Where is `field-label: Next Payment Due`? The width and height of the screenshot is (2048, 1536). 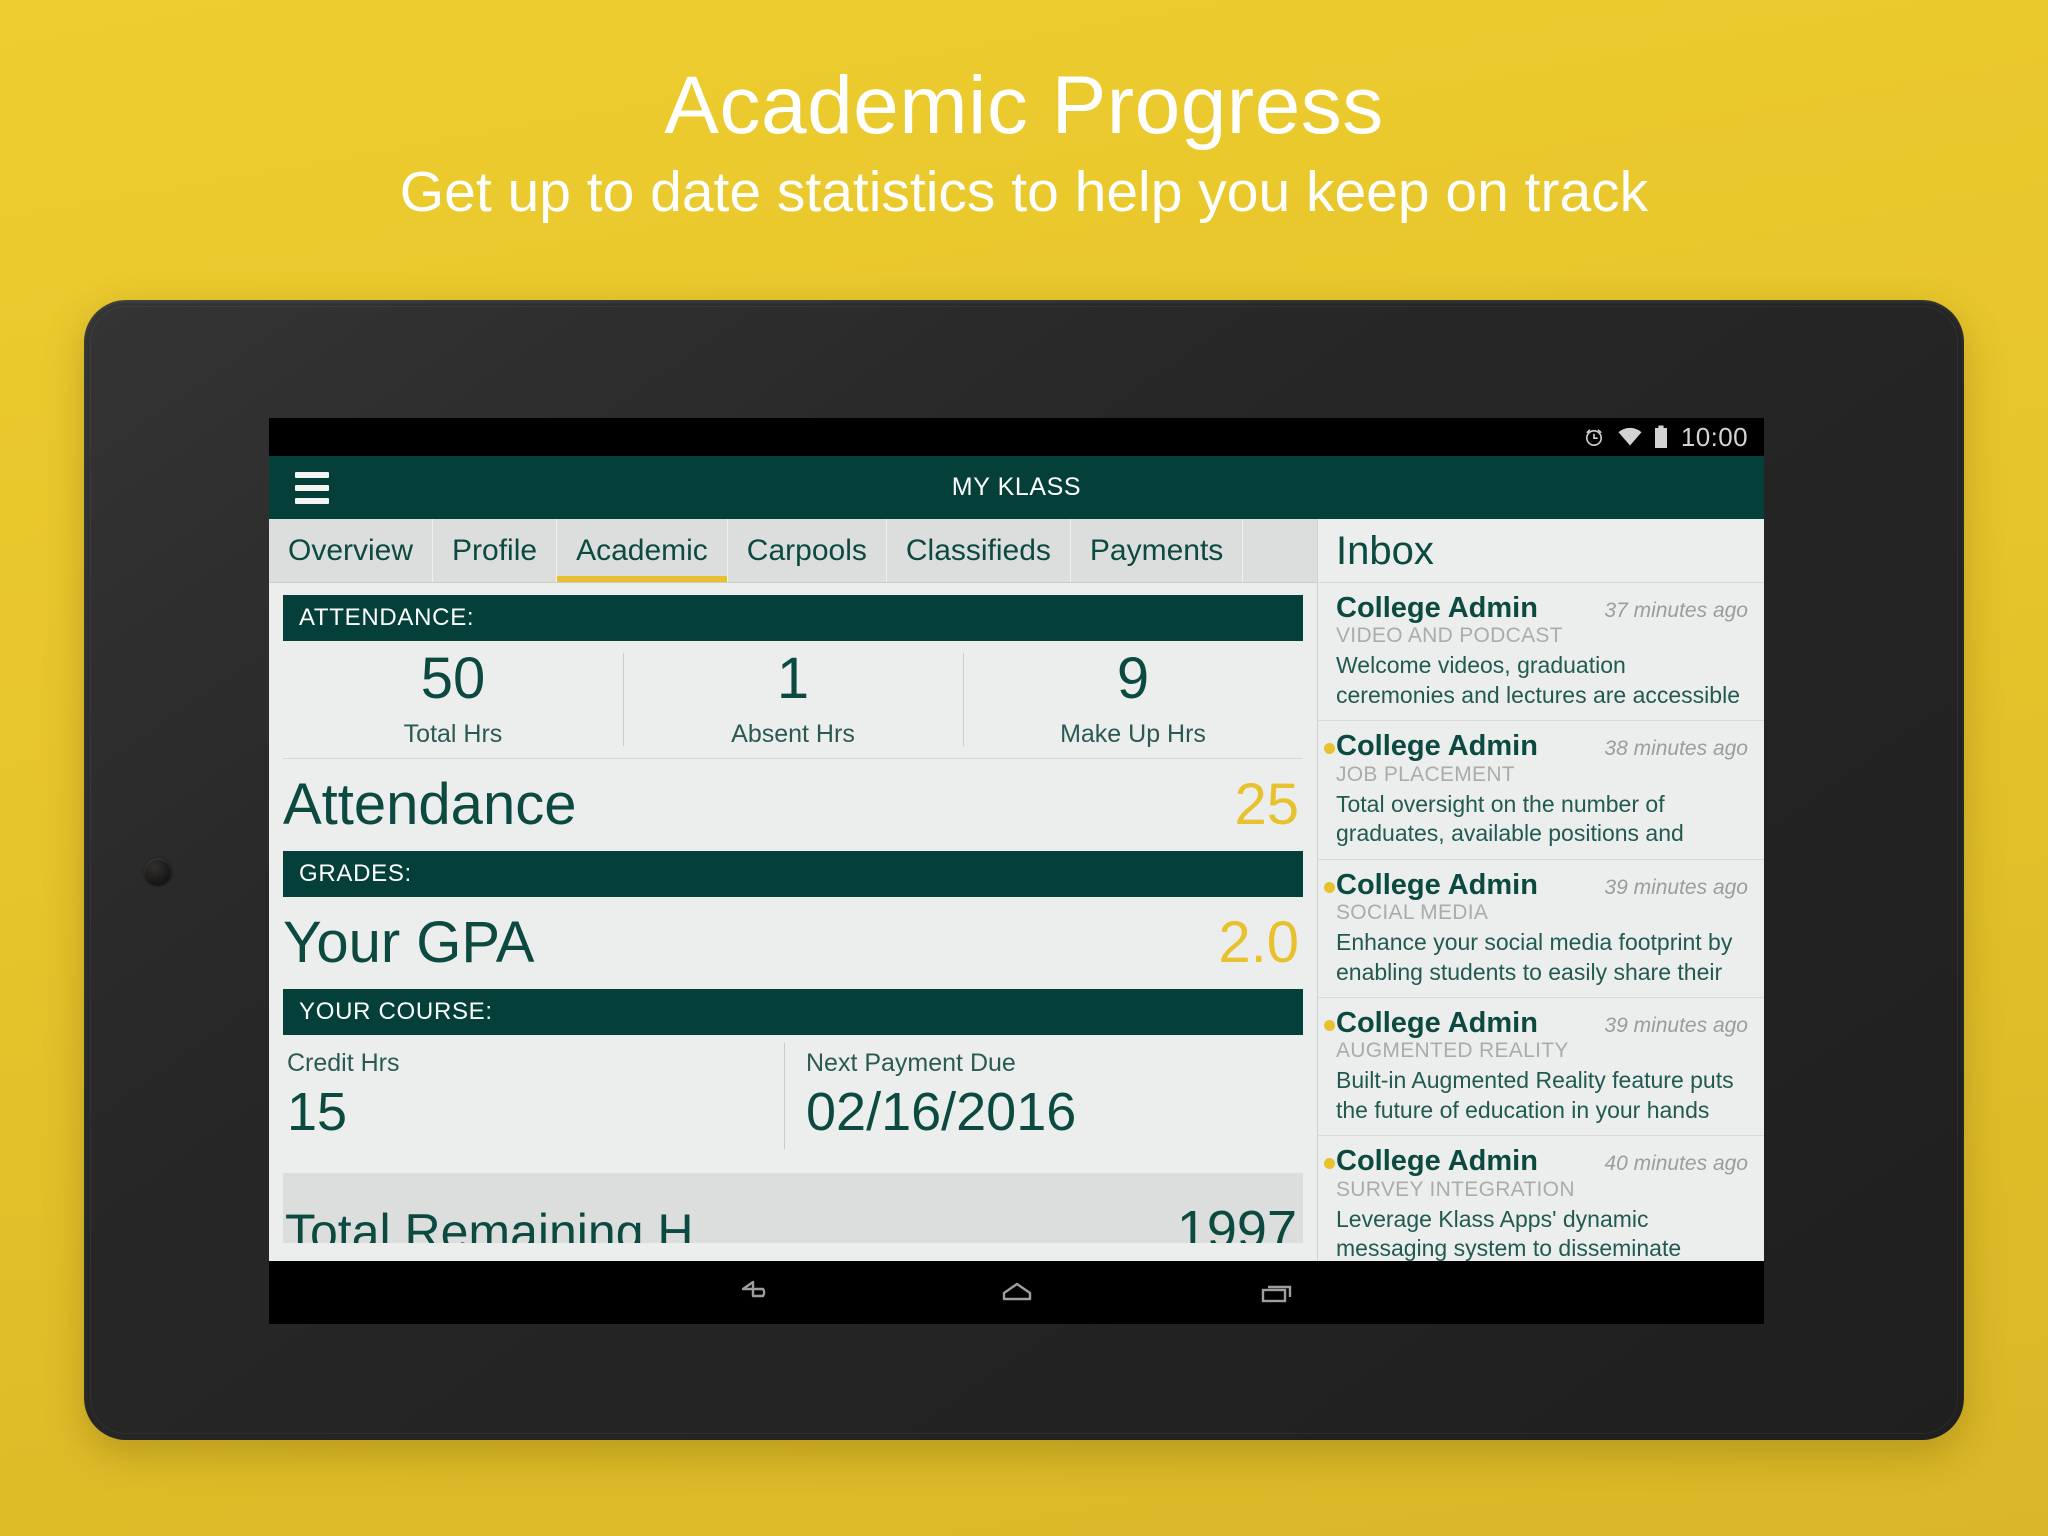
field-label: Next Payment Due is located at coordinates (911, 1063).